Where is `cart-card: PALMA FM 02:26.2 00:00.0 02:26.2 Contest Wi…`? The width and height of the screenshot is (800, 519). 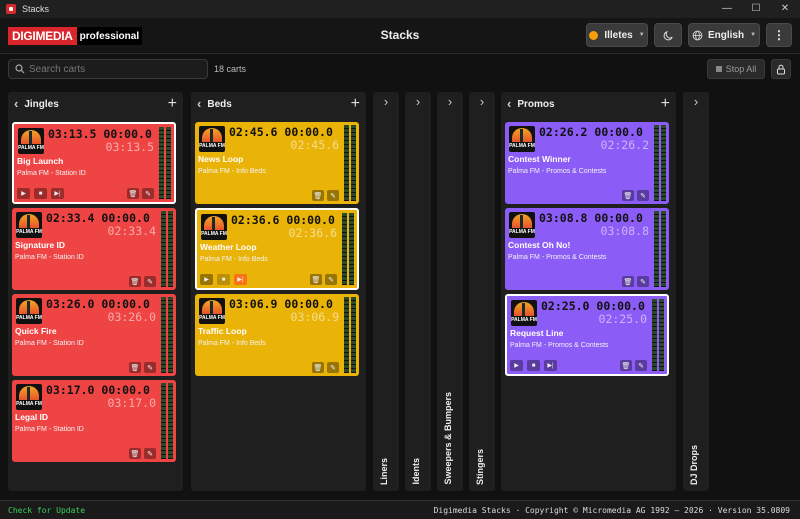 cart-card: PALMA FM 02:26.2 00:00.0 02:26.2 Contest Wi… is located at coordinates (587, 163).